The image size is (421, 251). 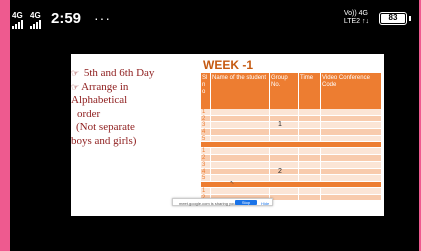 I want to click on instruction-line: Alphabetical, so click(x=99, y=100).